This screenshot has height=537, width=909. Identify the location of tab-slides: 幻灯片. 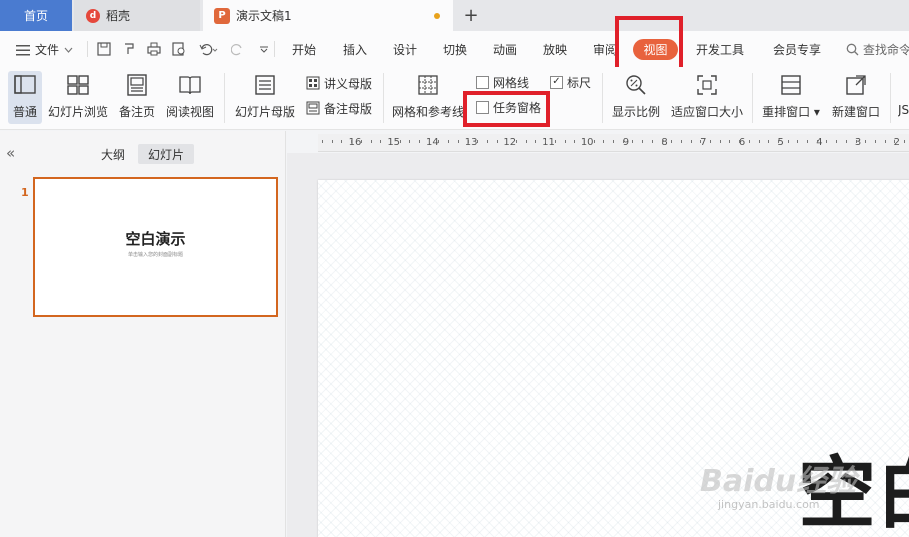
(166, 154).